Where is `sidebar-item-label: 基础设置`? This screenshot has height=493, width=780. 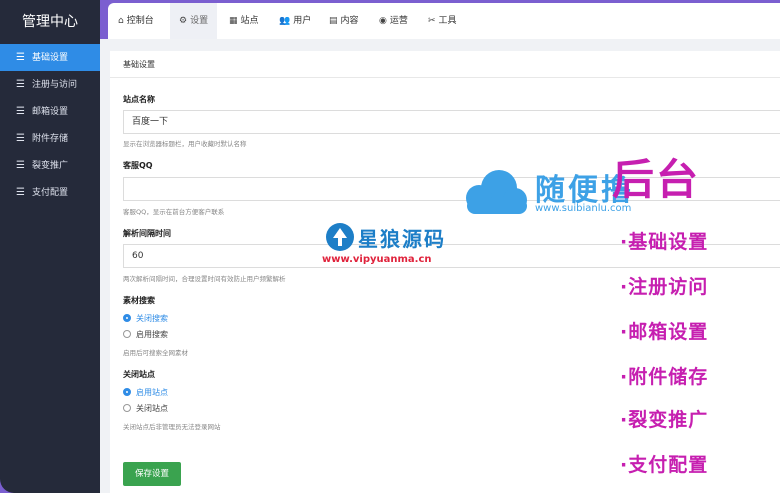 sidebar-item-label: 基础设置 is located at coordinates (50, 58).